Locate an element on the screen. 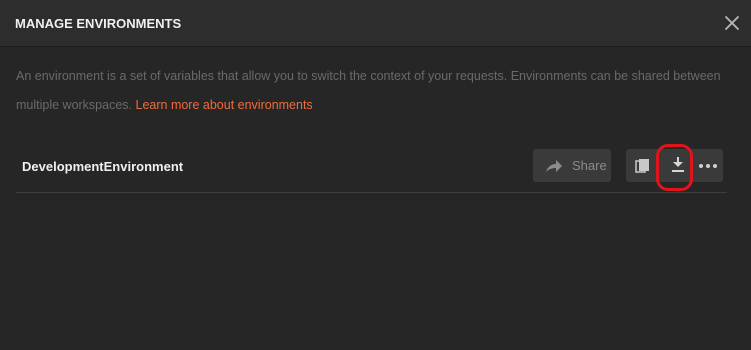 Image resolution: width=751 pixels, height=350 pixels. share-button: Share is located at coordinates (572, 165).